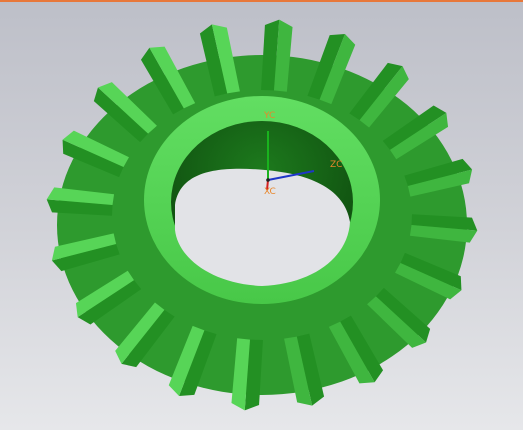 This screenshot has width=523, height=430. Describe the element at coordinates (270, 116) in the screenshot. I see `csys-y-label: YC` at that location.